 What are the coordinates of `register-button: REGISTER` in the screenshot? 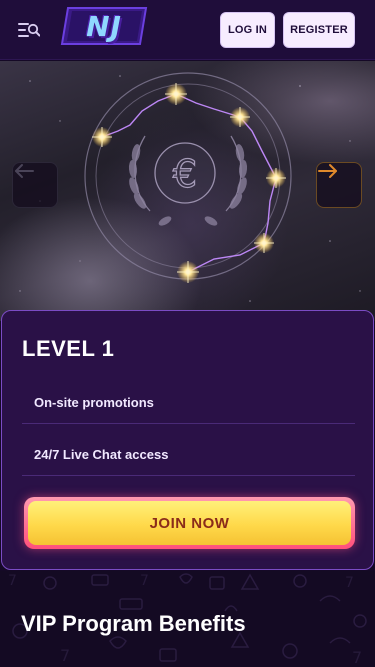 It's located at (319, 30).